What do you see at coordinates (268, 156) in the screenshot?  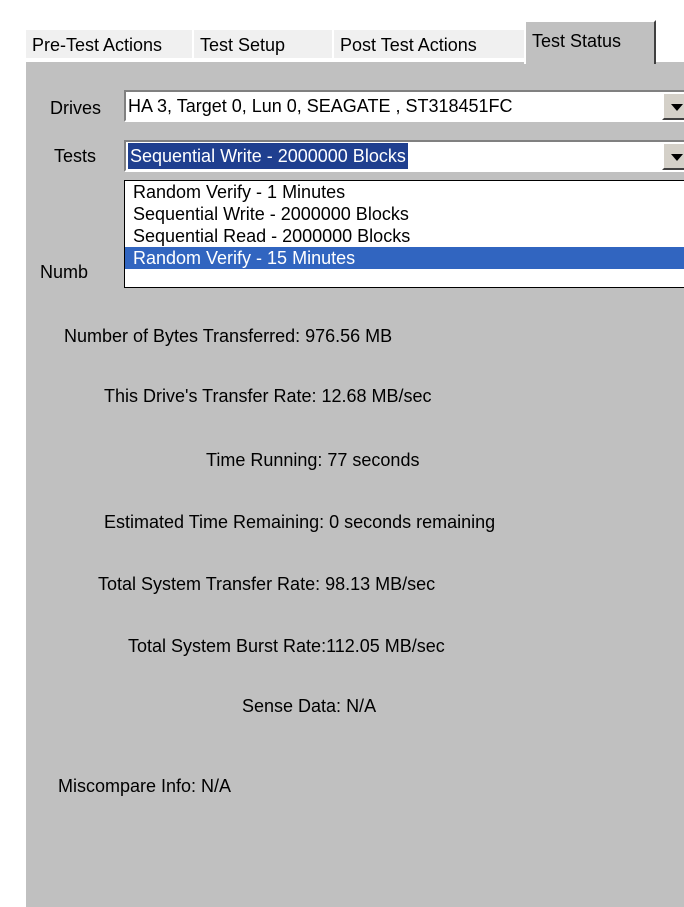 I see `tests-select-value: Sequential Write - 2000000 Blocks` at bounding box center [268, 156].